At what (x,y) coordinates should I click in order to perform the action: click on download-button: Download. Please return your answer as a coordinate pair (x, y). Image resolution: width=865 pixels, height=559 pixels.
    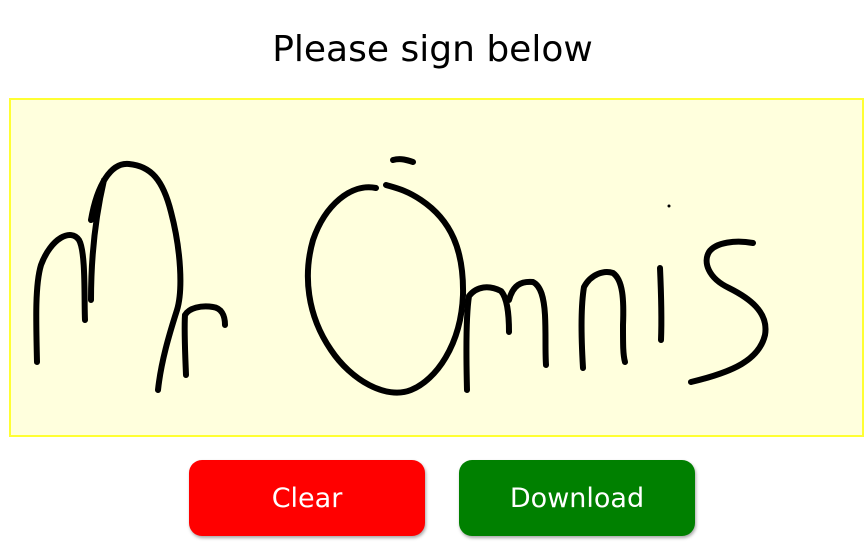
    Looking at the image, I should click on (577, 498).